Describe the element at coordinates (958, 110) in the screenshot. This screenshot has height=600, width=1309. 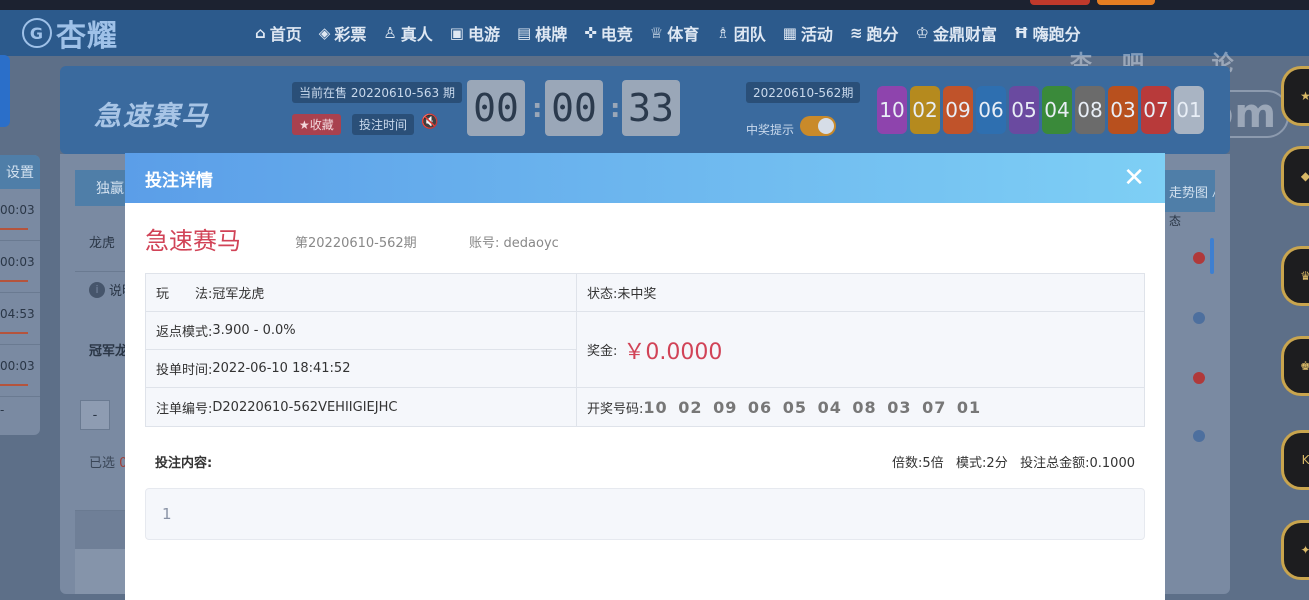
I see `draw-ball: 09` at that location.